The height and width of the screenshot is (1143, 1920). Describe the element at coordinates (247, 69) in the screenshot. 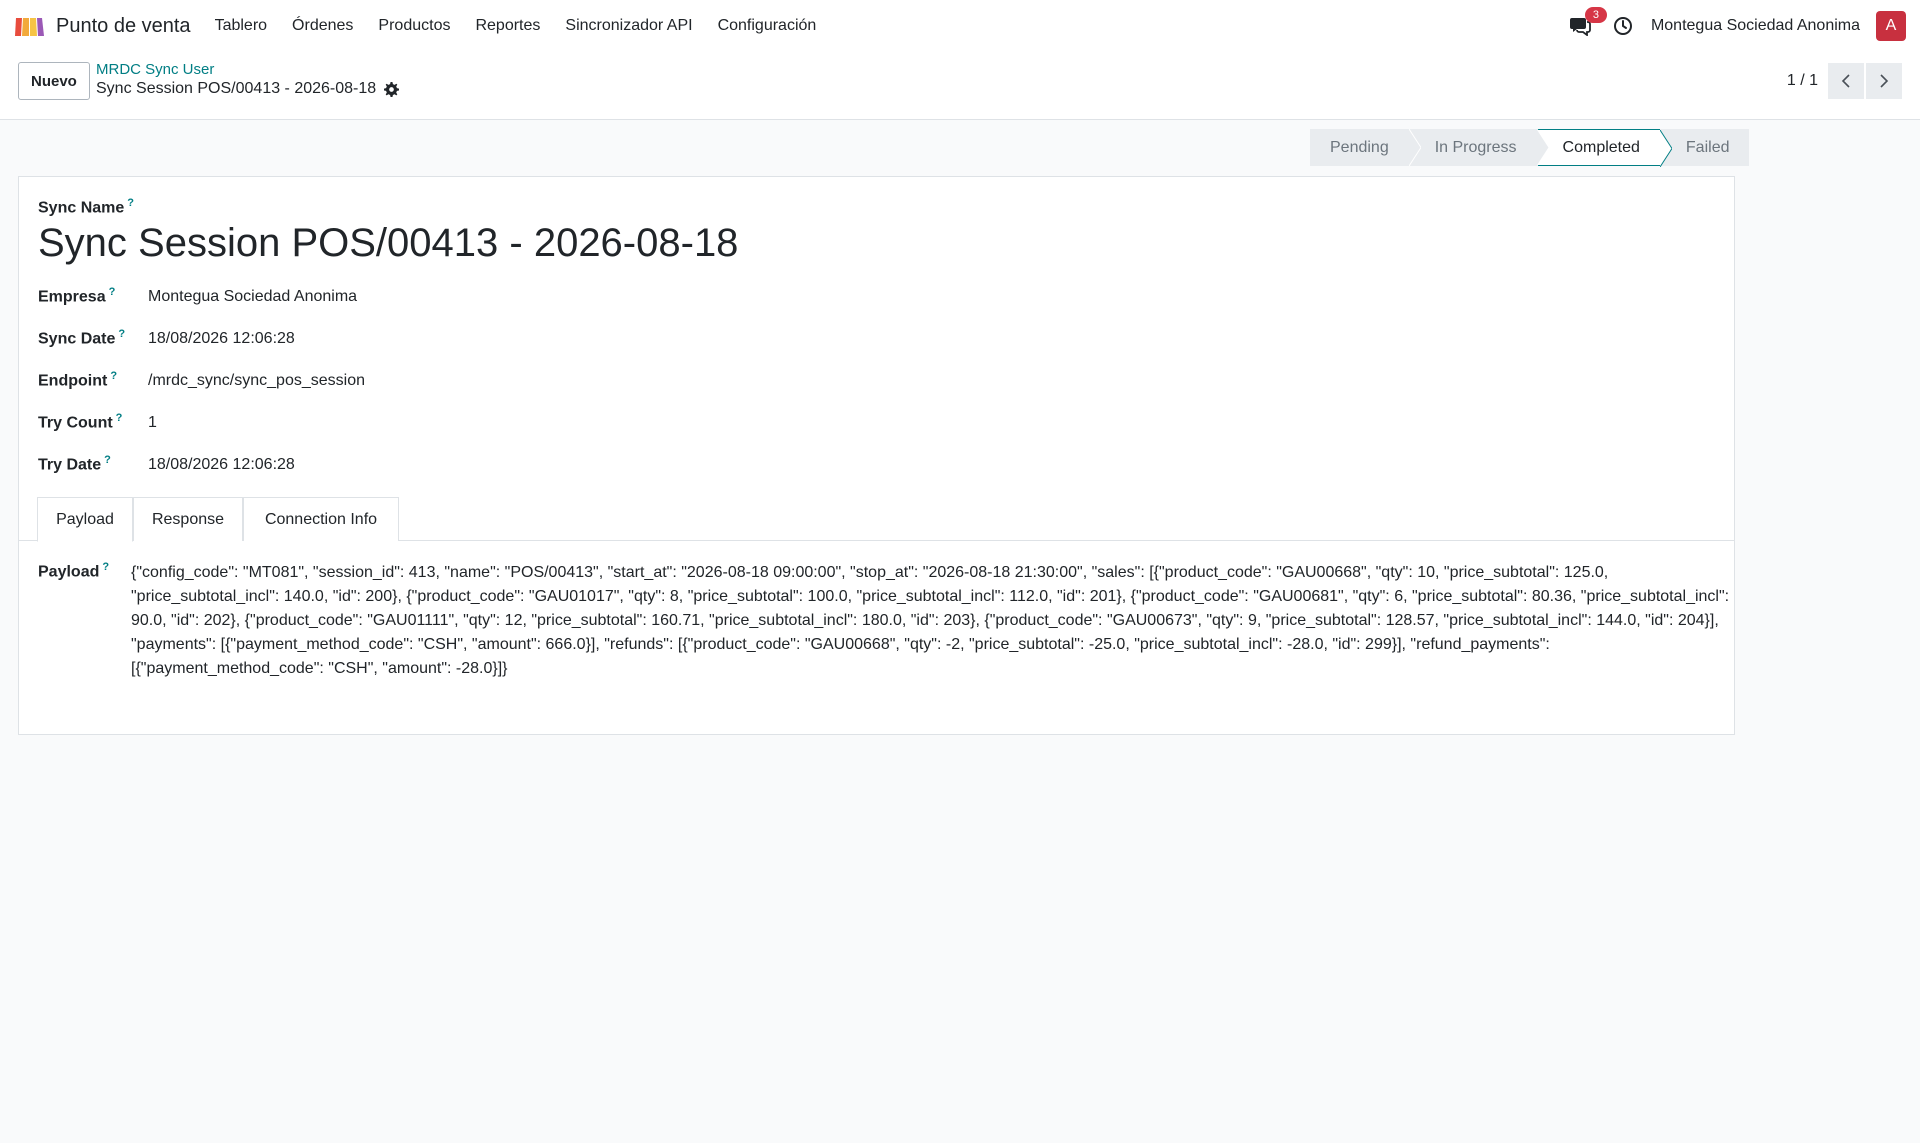

I see `breadcrumb-parent-link: MRDC Sync User` at that location.